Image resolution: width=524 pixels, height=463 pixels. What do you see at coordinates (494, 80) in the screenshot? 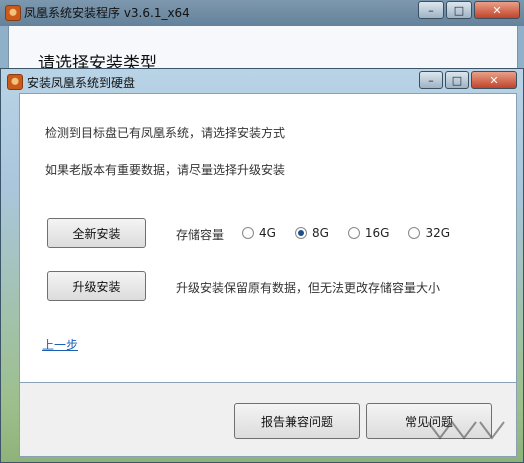
I see `dialog-close-button: ✕` at bounding box center [494, 80].